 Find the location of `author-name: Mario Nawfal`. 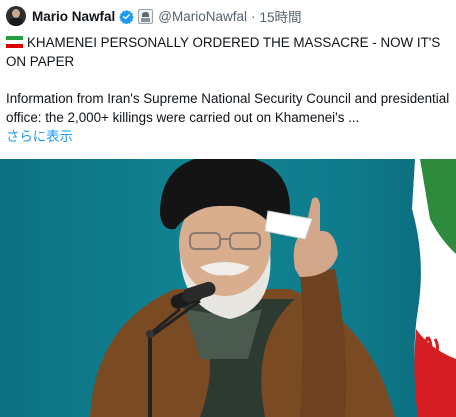

author-name: Mario Nawfal is located at coordinates (73, 16).